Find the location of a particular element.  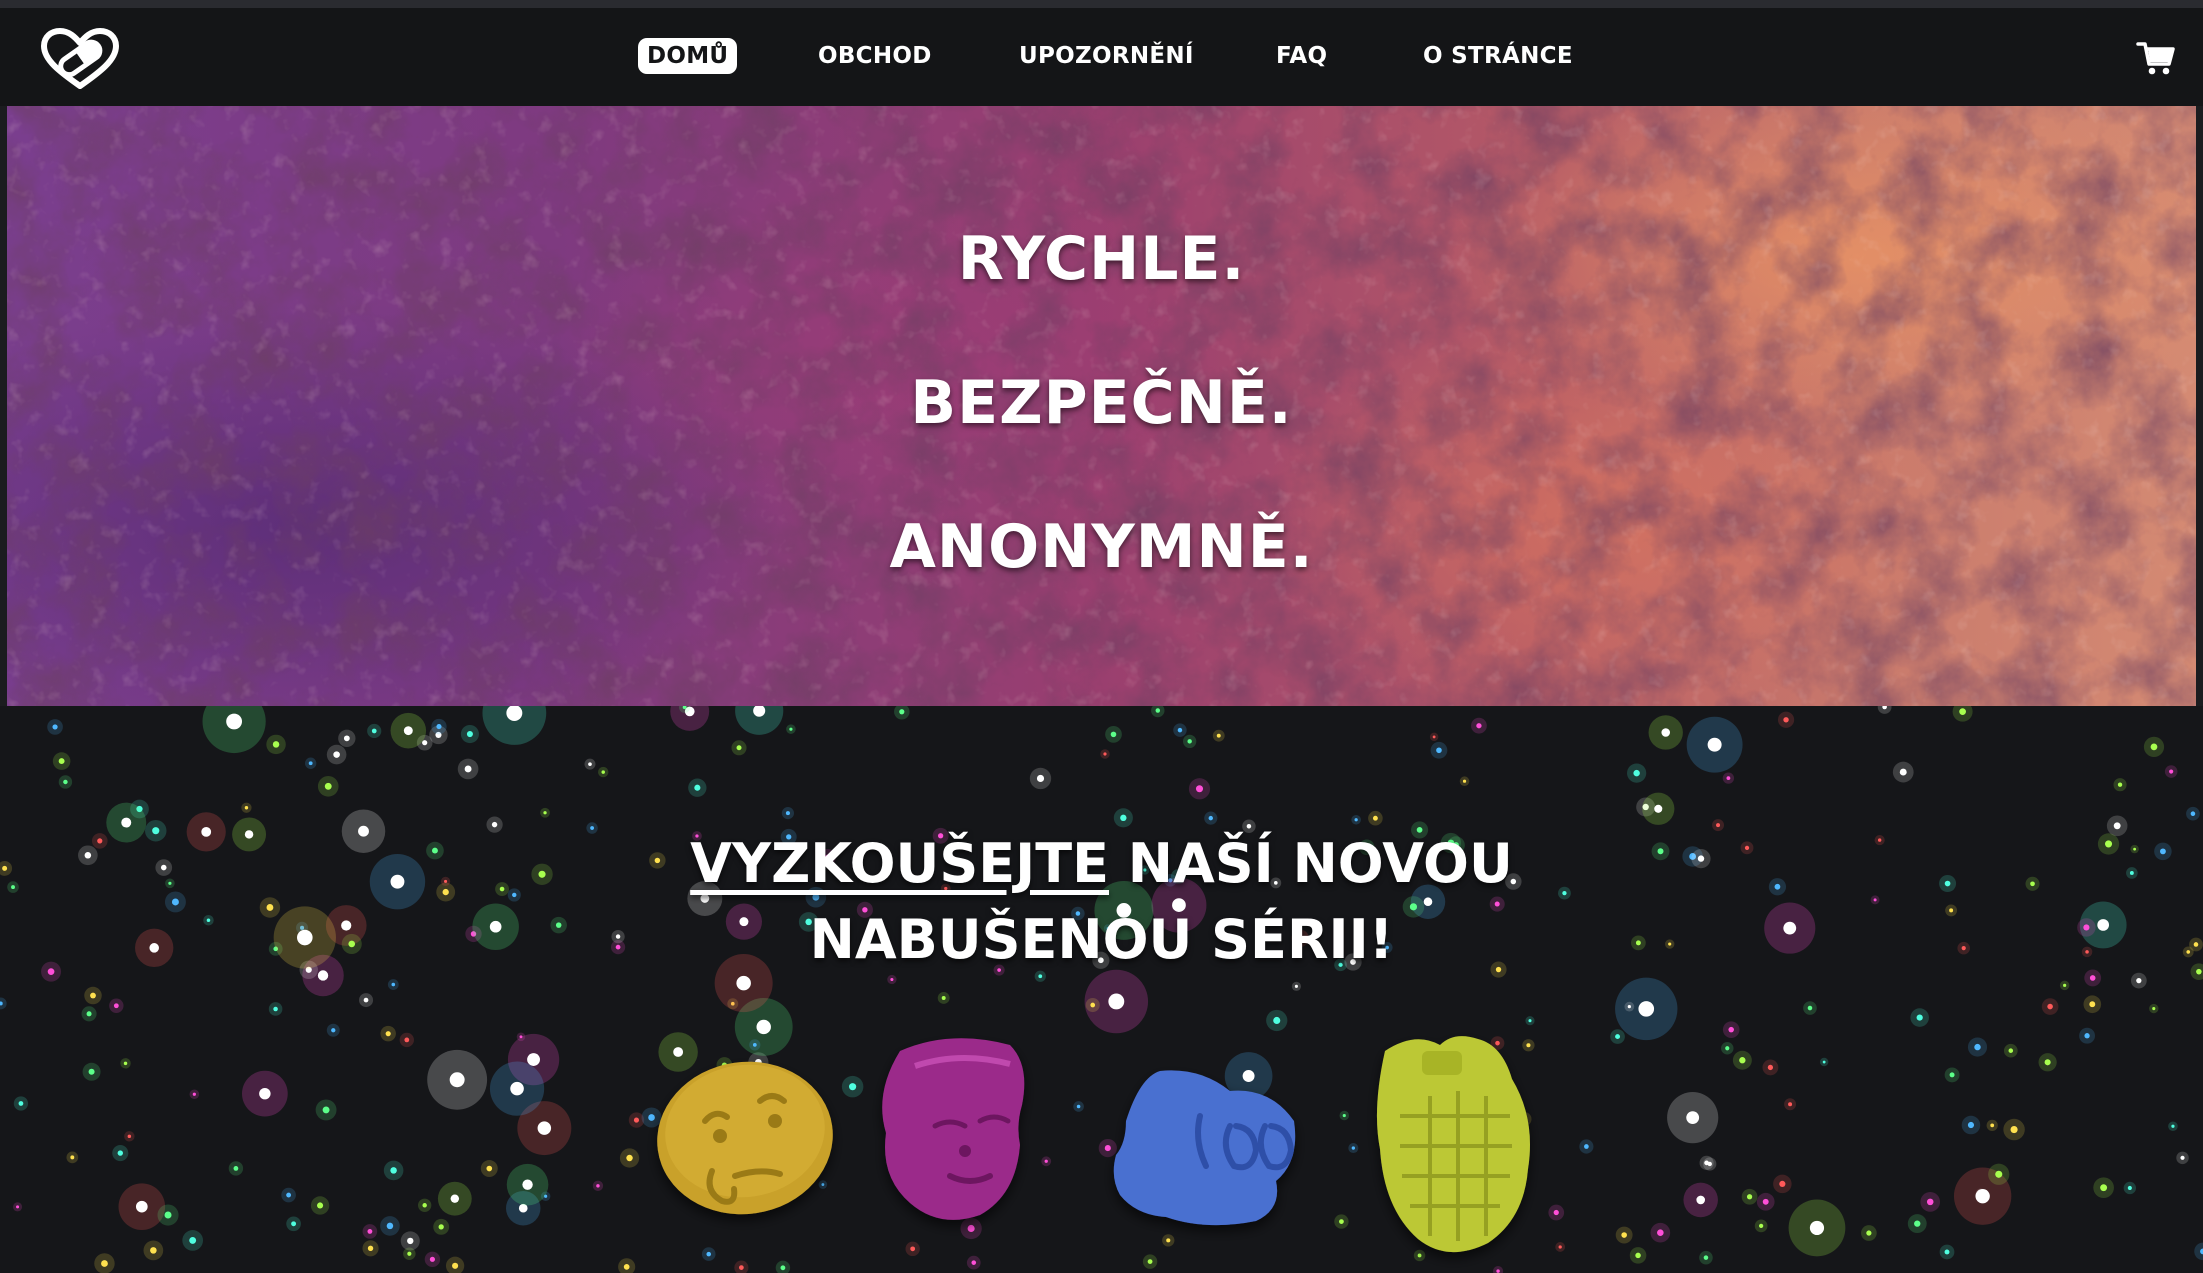

nav-item-domu: DOMŮ is located at coordinates (688, 56).